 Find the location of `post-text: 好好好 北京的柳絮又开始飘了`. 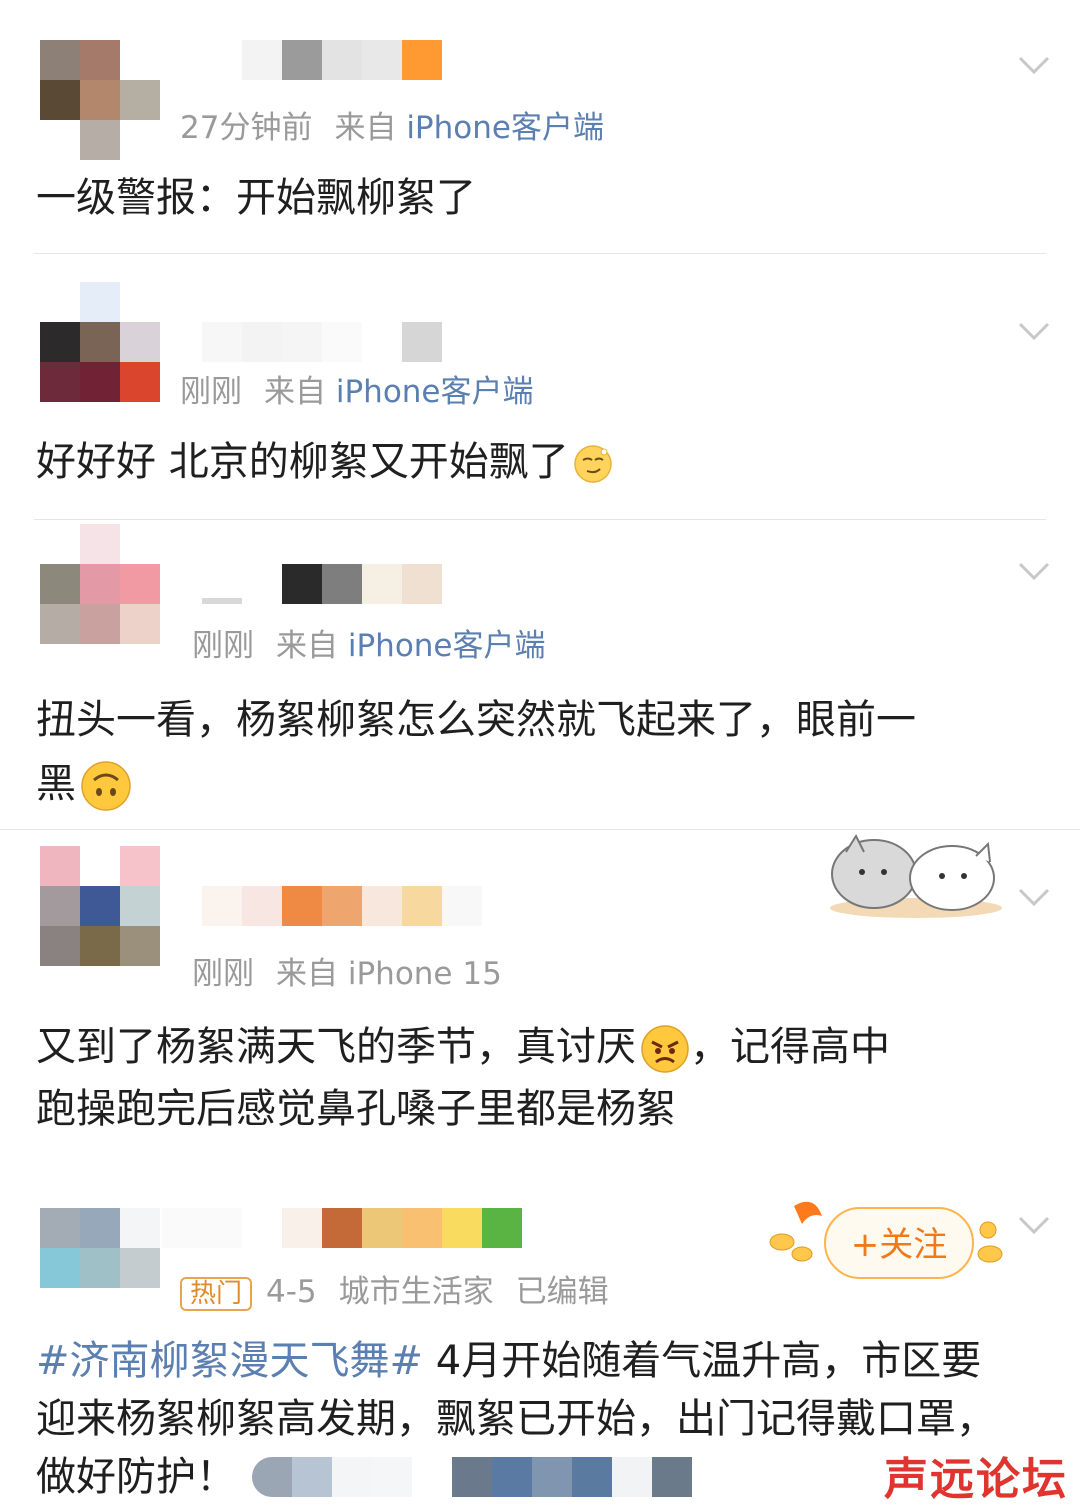

post-text: 好好好 北京的柳絮又开始飘了 is located at coordinates (538, 462).